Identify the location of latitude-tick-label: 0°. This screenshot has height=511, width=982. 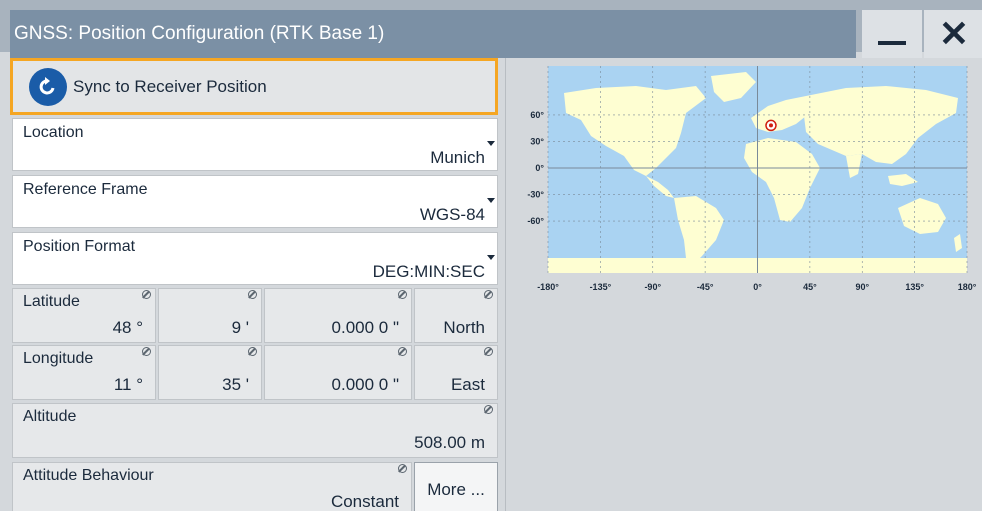
(539, 168).